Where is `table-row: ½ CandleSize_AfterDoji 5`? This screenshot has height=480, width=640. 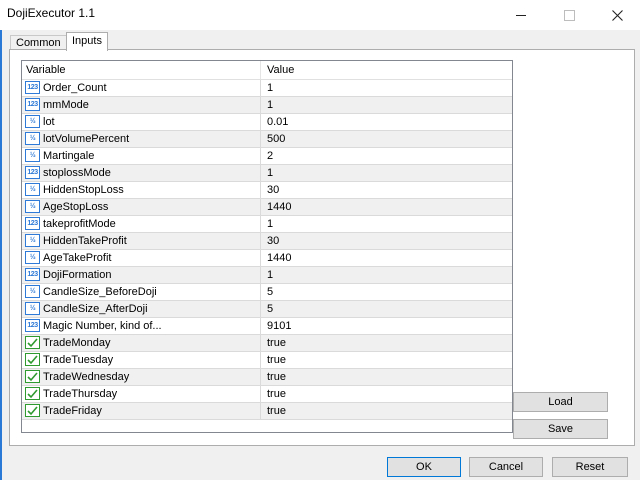
table-row: ½ CandleSize_AfterDoji 5 is located at coordinates (267, 309).